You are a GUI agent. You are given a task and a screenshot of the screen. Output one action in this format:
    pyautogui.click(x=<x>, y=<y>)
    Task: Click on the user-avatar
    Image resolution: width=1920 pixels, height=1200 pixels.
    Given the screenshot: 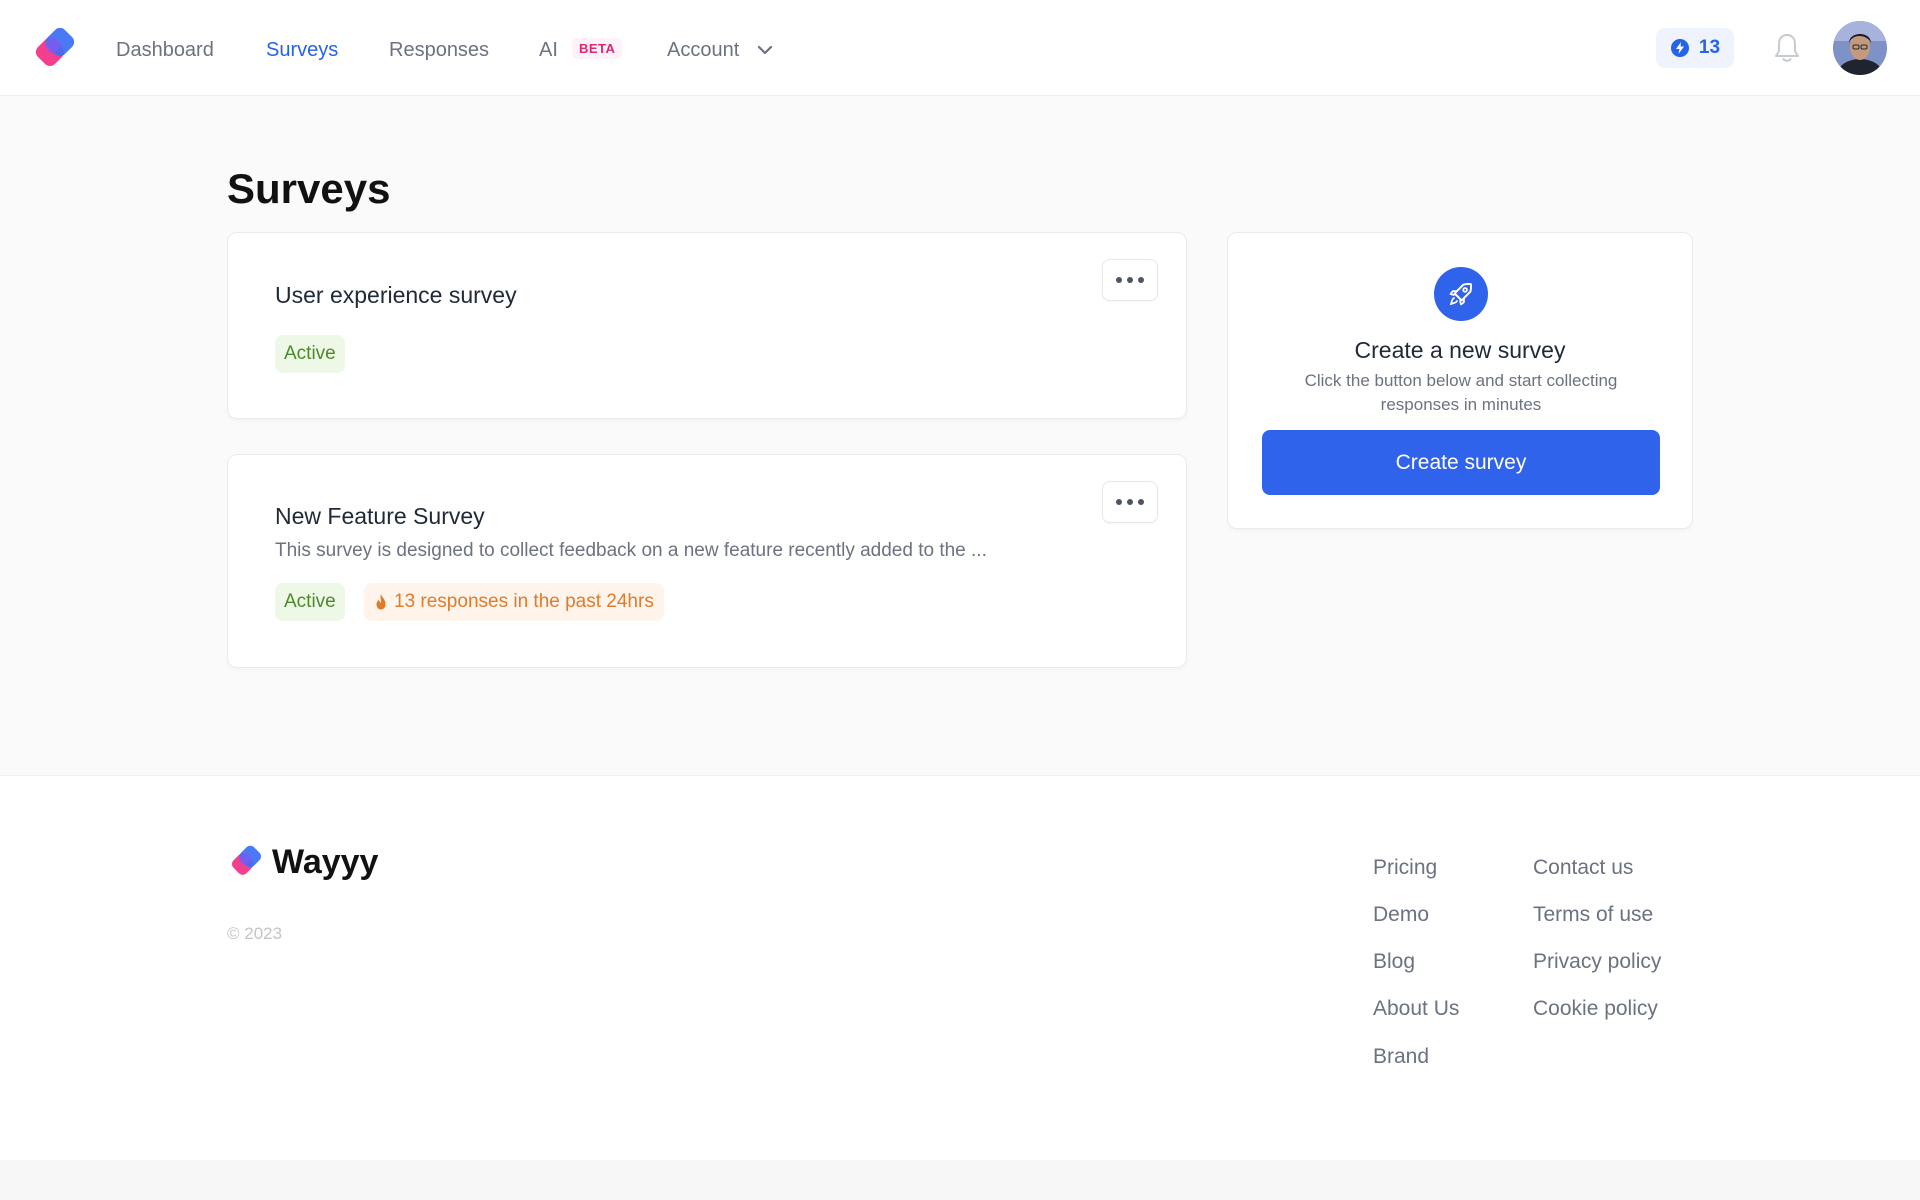 What is the action you would take?
    pyautogui.click(x=1860, y=48)
    